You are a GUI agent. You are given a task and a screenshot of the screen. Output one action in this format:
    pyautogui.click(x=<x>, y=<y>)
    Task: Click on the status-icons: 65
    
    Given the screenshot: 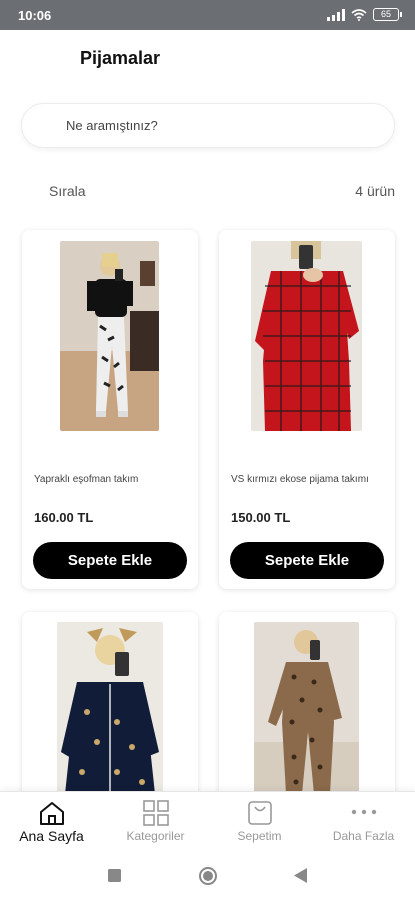 What is the action you would take?
    pyautogui.click(x=364, y=14)
    